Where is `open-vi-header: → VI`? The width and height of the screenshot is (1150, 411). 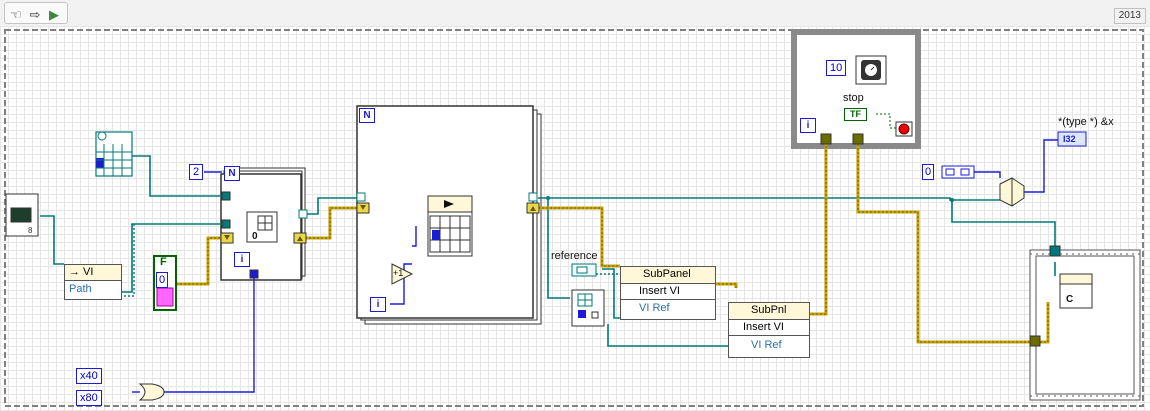 open-vi-header: → VI is located at coordinates (93, 273).